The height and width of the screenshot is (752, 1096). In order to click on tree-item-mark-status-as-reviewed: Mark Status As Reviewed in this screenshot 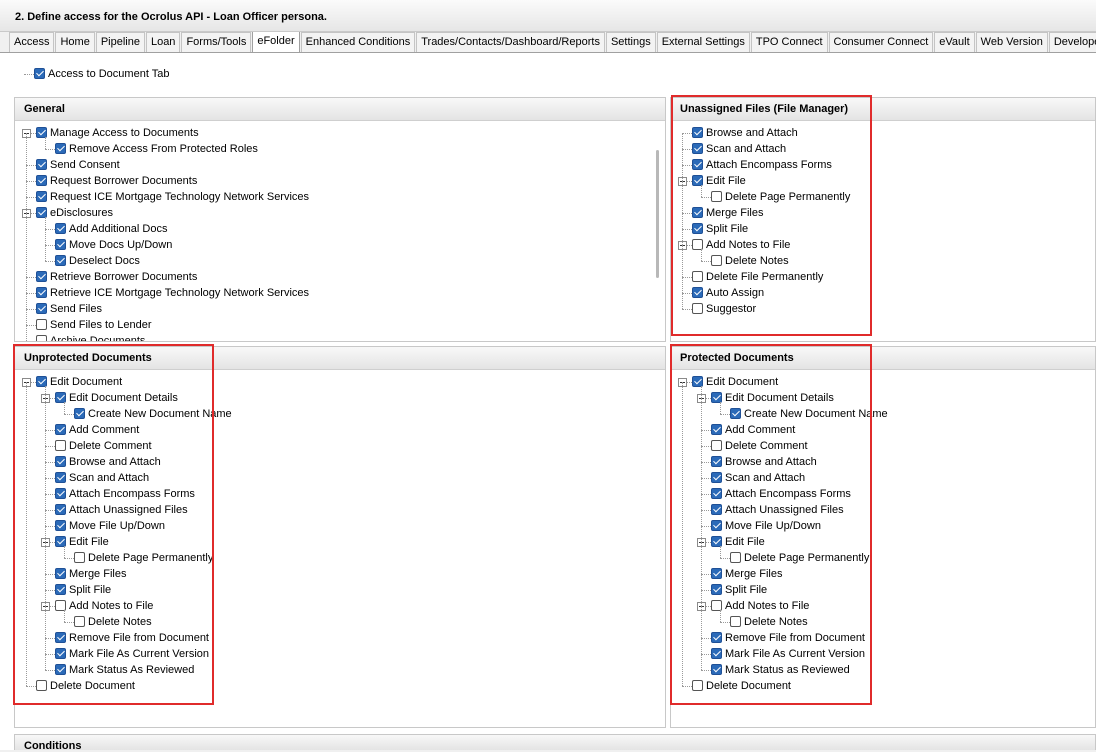, I will do `click(124, 670)`.